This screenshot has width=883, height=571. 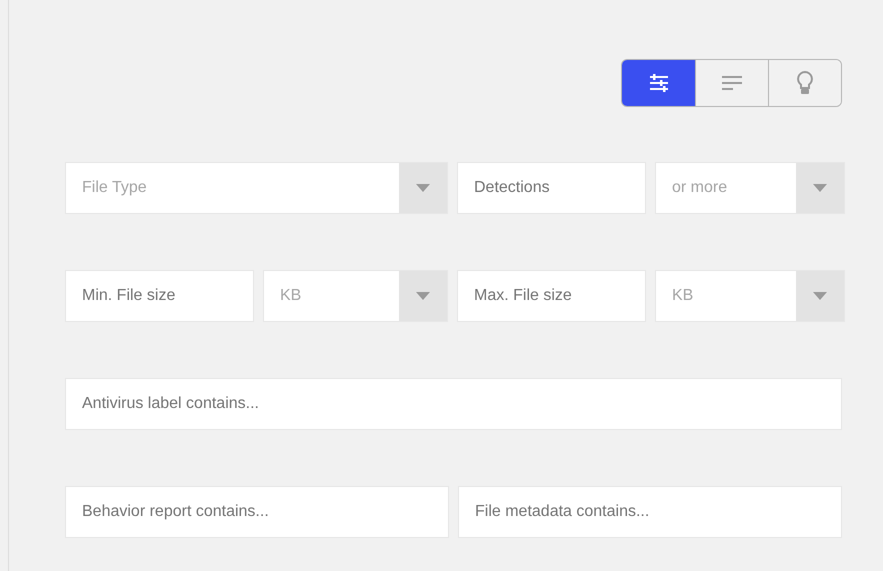 I want to click on sliders-icon, so click(x=658, y=83).